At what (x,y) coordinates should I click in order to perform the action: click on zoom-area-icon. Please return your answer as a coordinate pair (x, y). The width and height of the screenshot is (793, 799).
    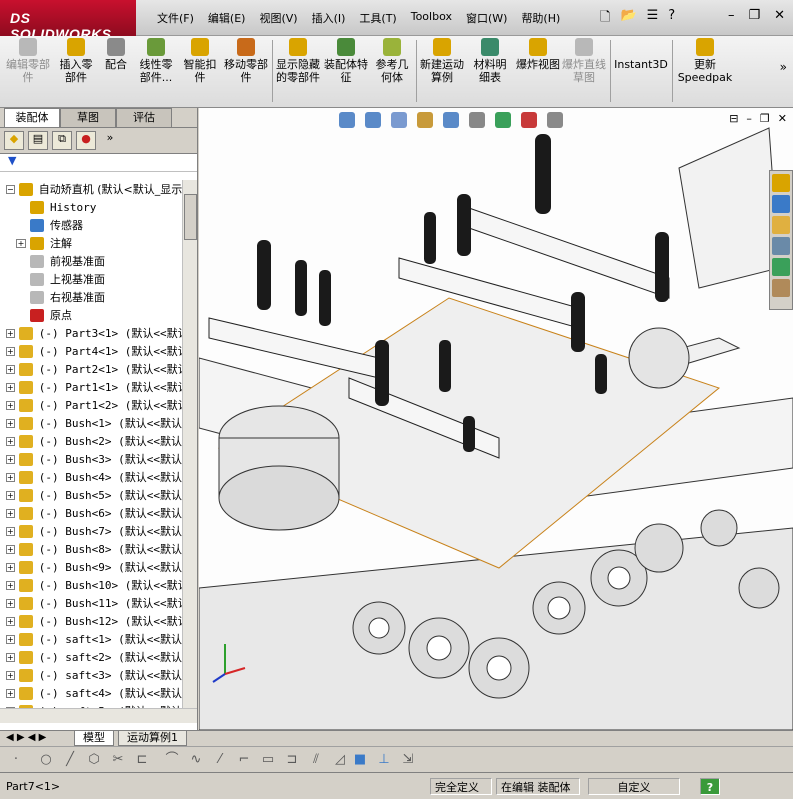
    Looking at the image, I should click on (373, 120).